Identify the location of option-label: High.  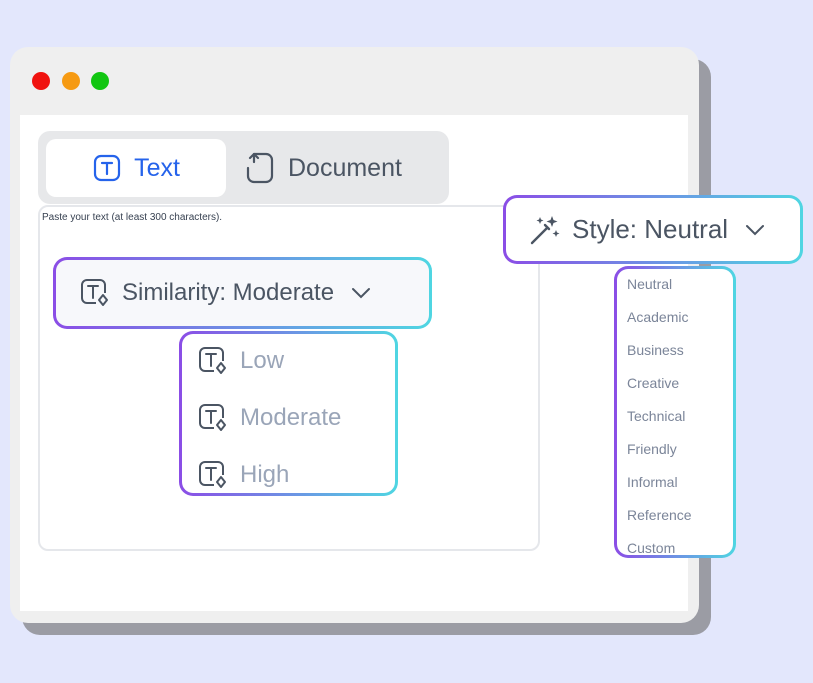
(265, 474).